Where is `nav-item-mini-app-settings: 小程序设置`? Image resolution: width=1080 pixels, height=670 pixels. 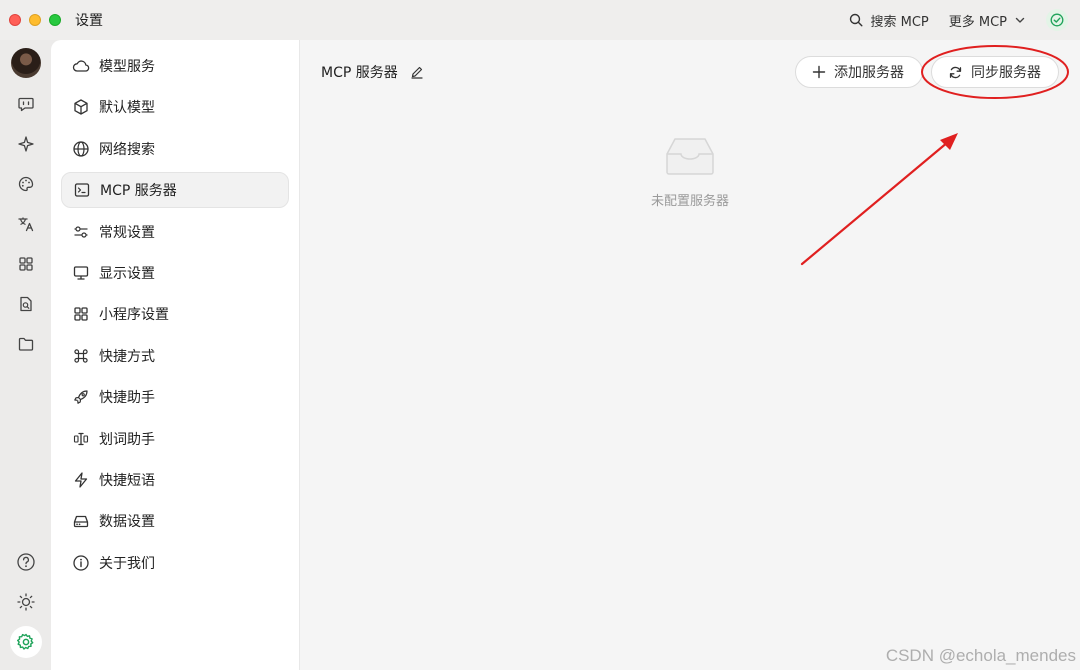
nav-item-mini-app-settings: 小程序设置 is located at coordinates (175, 314).